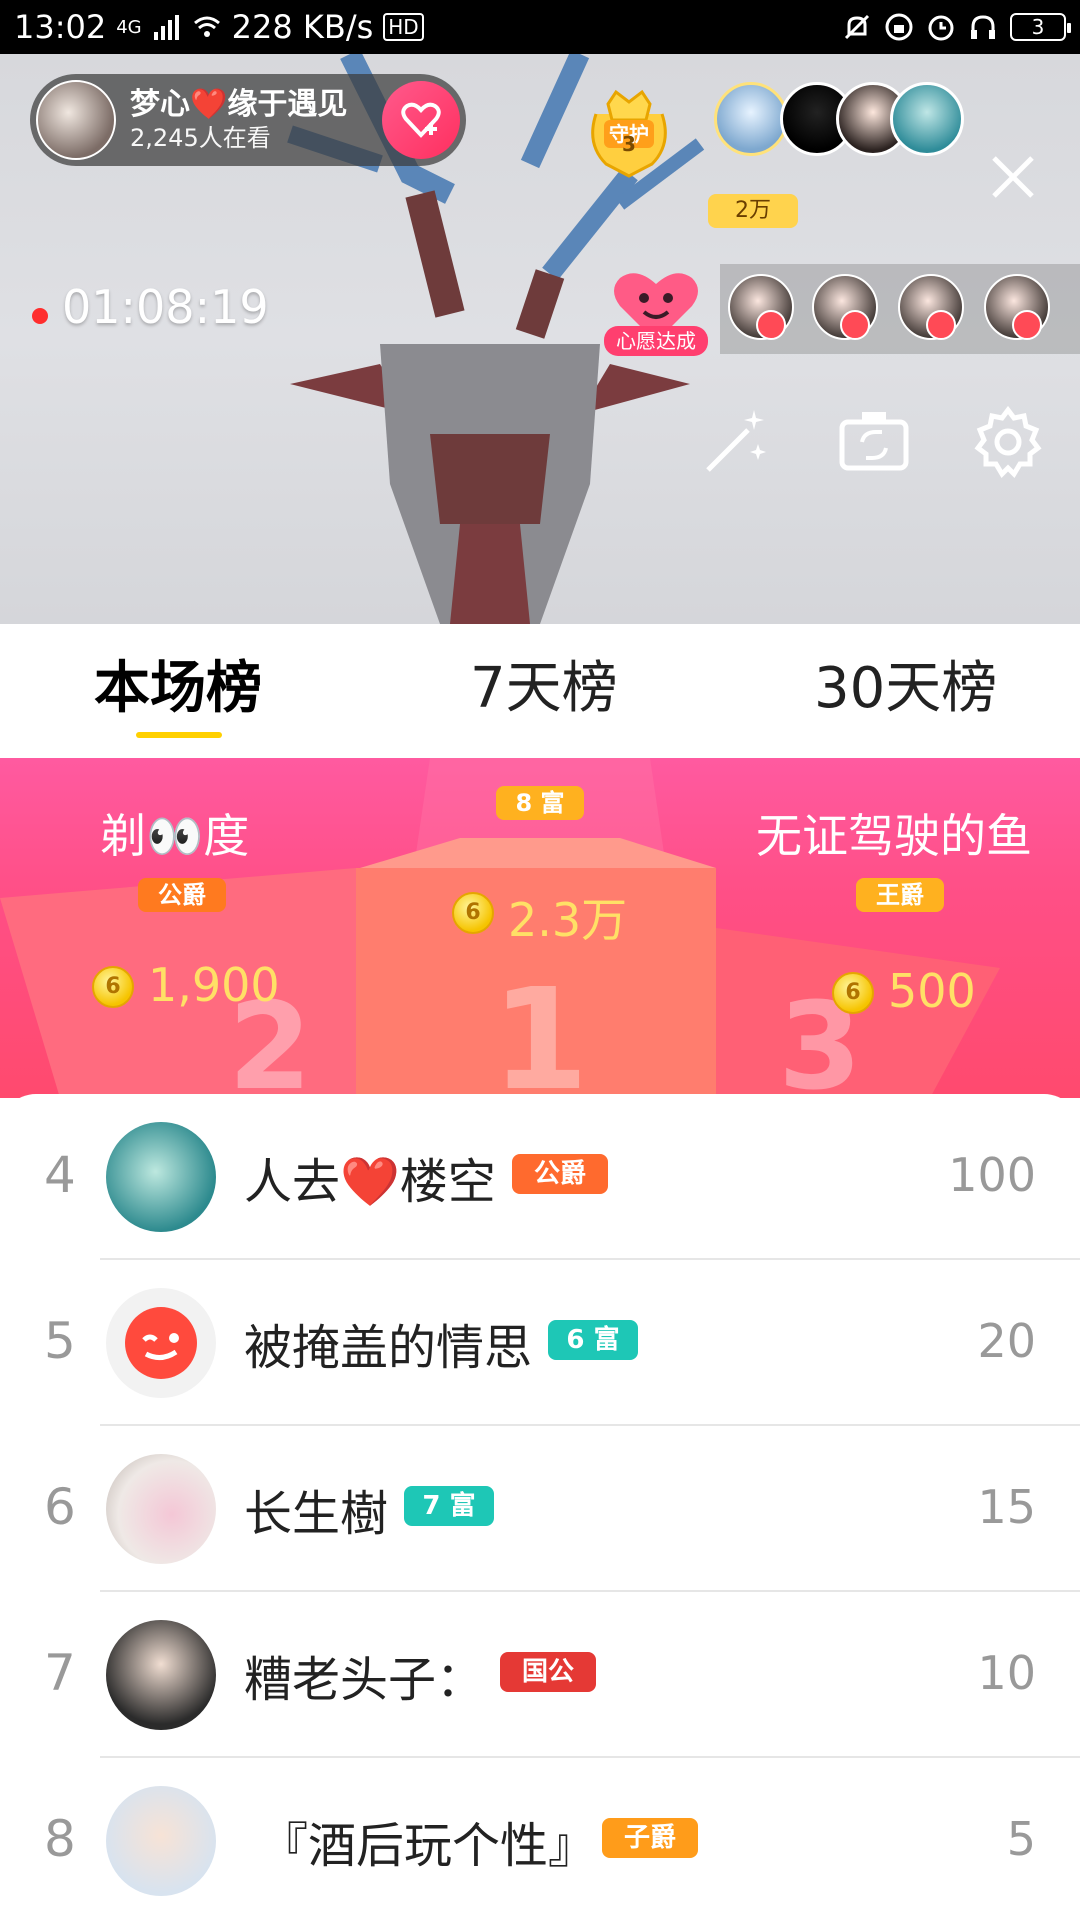  Describe the element at coordinates (316, 1509) in the screenshot. I see `user-name: 长生樹` at that location.